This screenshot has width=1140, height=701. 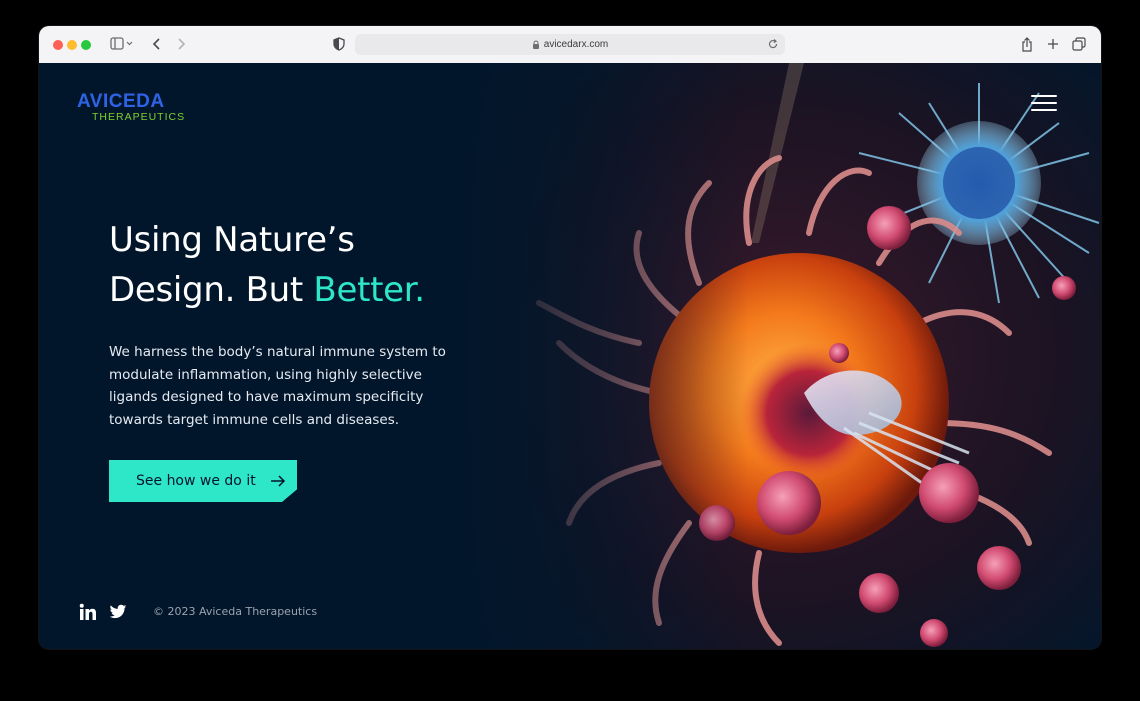 I want to click on headline-accent: Better., so click(x=369, y=290).